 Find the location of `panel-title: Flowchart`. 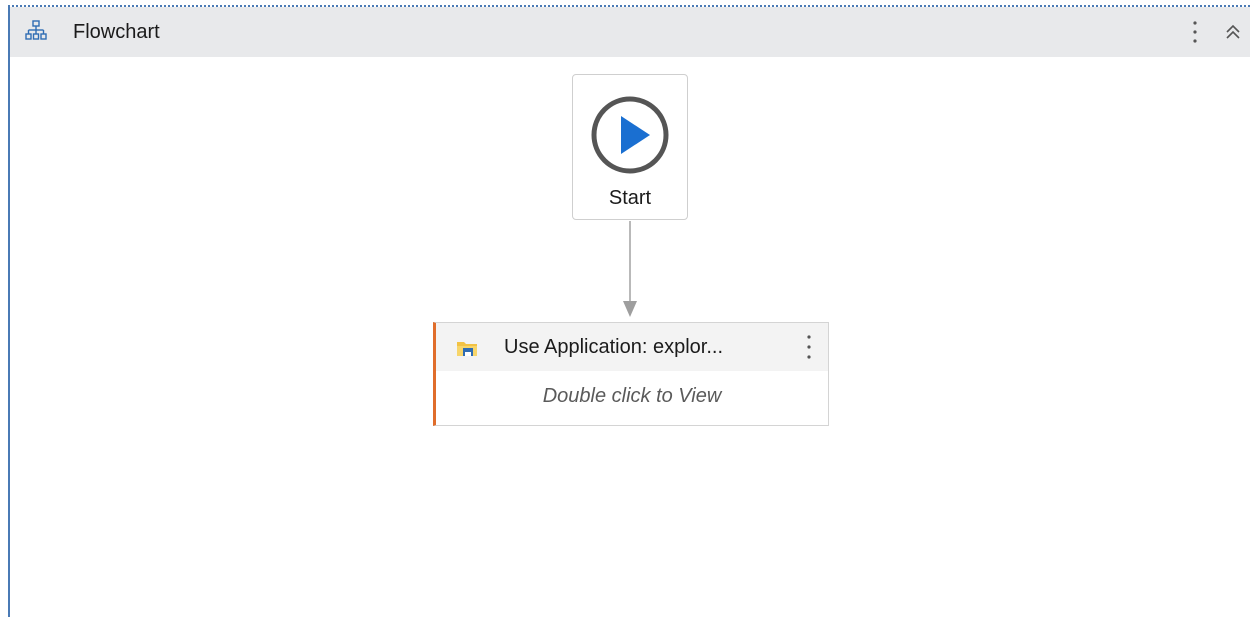

panel-title: Flowchart is located at coordinates (116, 32).